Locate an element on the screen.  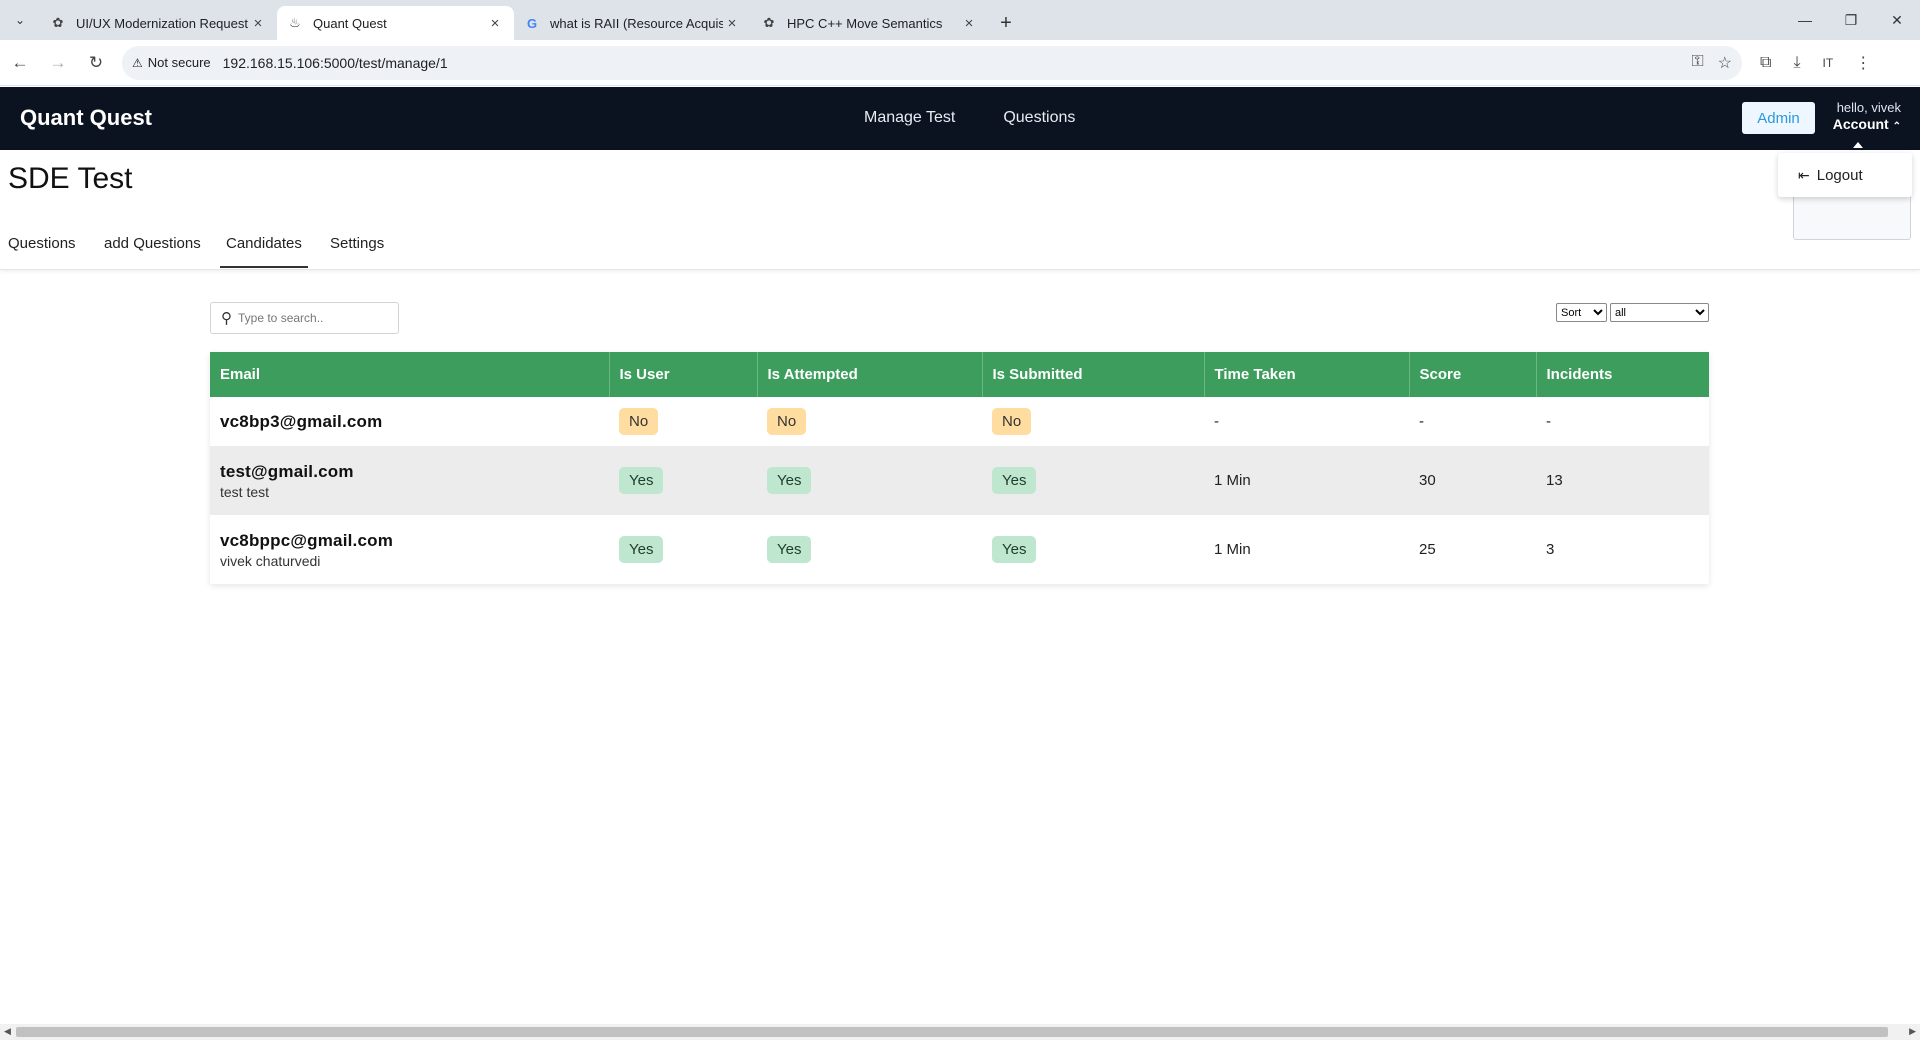
tab-title: UI/UX Modernization Request is located at coordinates (162, 23).